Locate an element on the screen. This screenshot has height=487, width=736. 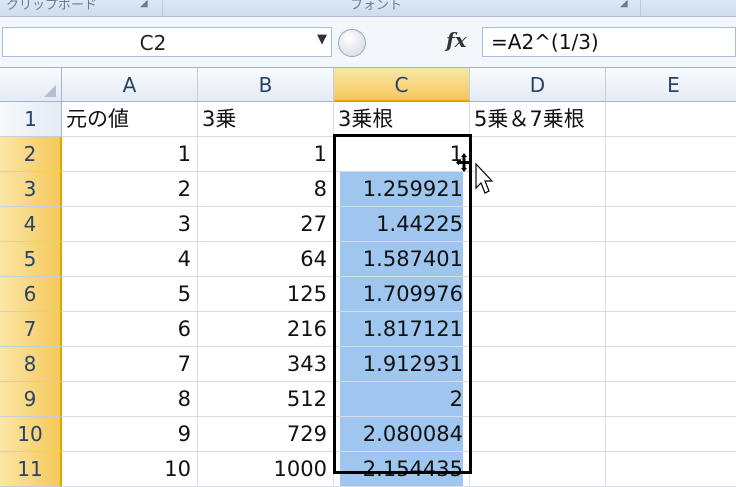
cell-d6 is located at coordinates (538, 294).